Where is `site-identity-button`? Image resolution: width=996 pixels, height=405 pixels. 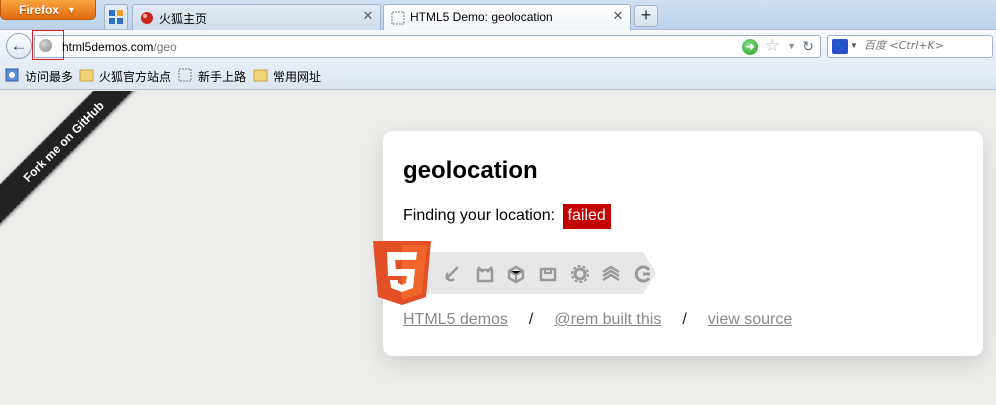 site-identity-button is located at coordinates (48, 45).